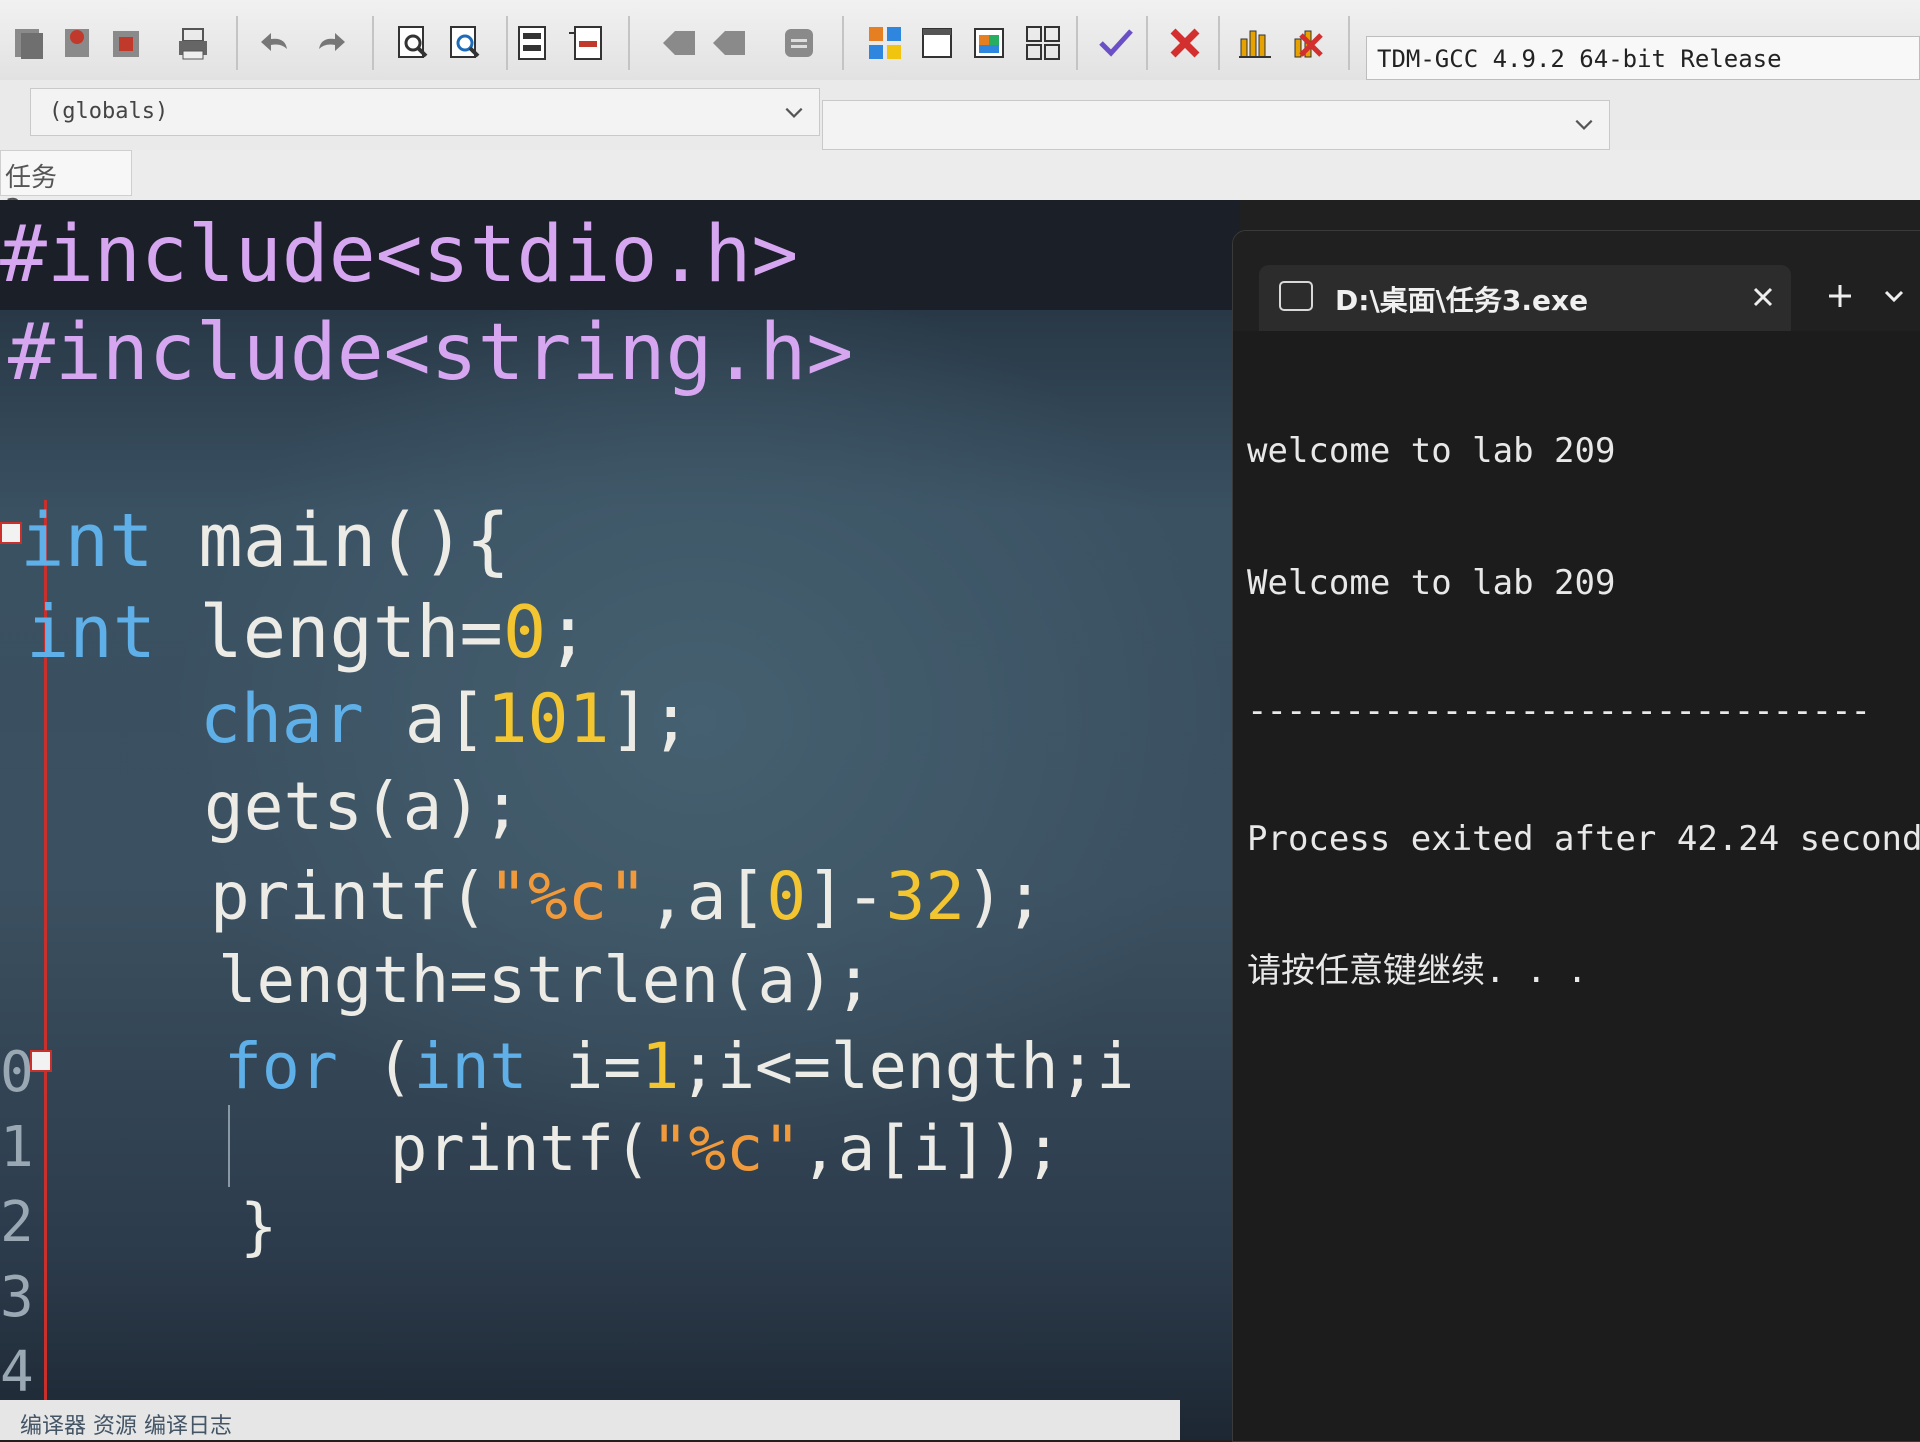  Describe the element at coordinates (679, 43) in the screenshot. I see `goto-icon` at that location.